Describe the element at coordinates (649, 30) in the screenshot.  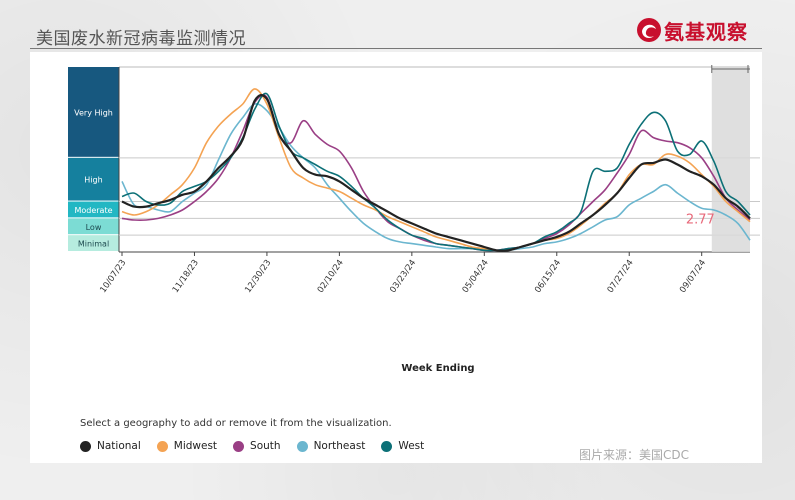
I see `brand-swirl-icon` at that location.